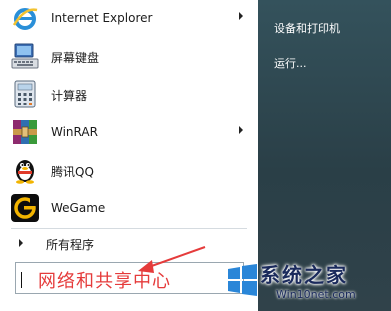 Image resolution: width=391 pixels, height=311 pixels. What do you see at coordinates (316, 294) in the screenshot?
I see `watermark-domain: Win10net.com` at bounding box center [316, 294].